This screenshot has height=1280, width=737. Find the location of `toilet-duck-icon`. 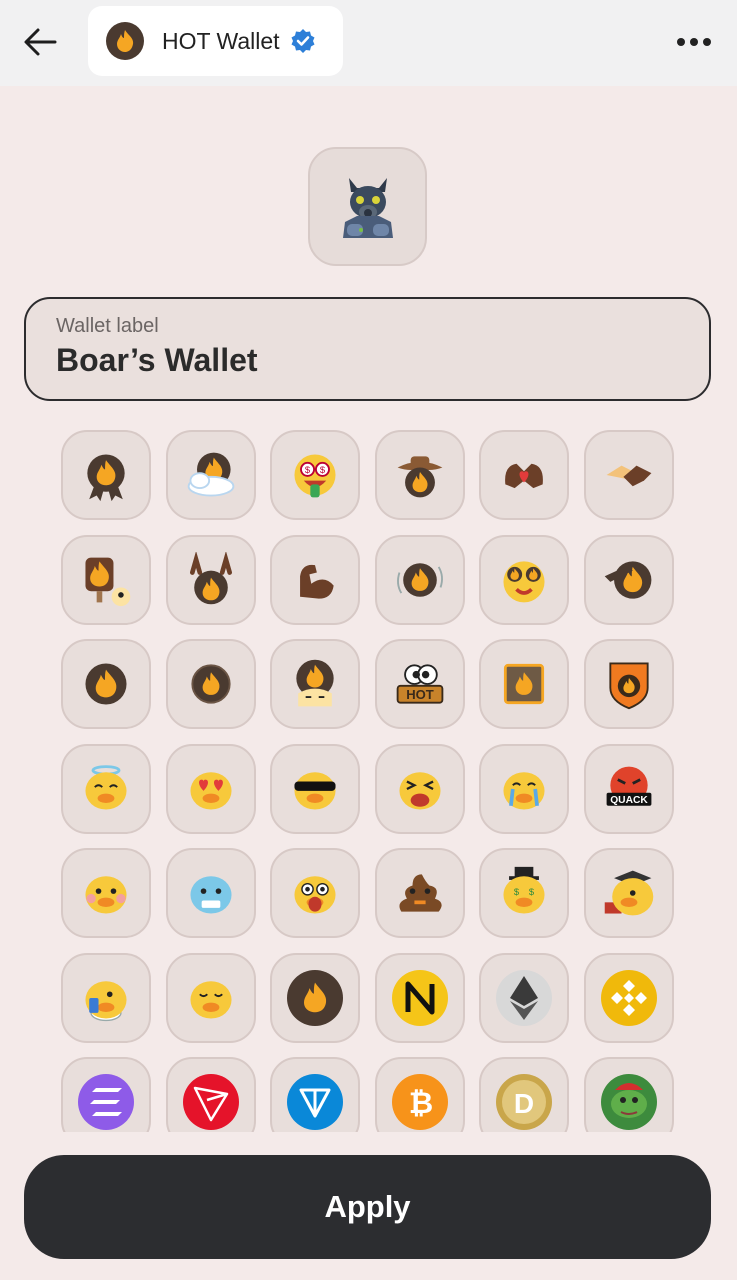

toilet-duck-icon is located at coordinates (106, 1000).